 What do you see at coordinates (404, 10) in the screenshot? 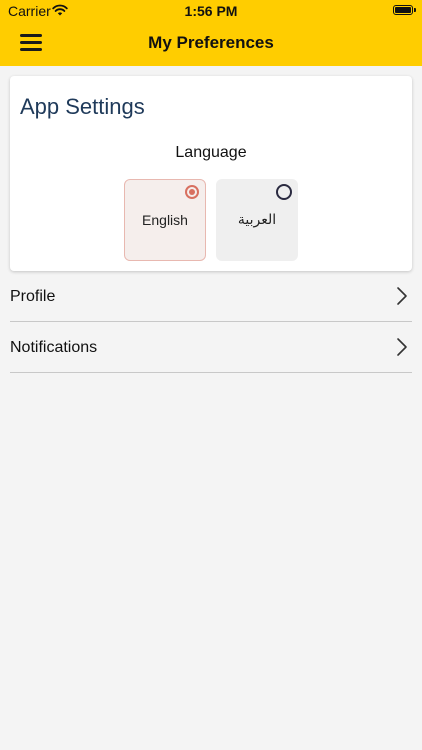
I see `battery-icon` at bounding box center [404, 10].